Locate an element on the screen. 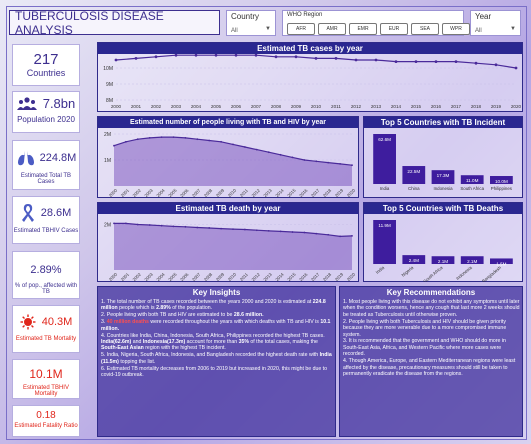 Image resolution: width=531 pixels, height=444 pixels. year-slicer: Year All ▼ is located at coordinates (495, 23).